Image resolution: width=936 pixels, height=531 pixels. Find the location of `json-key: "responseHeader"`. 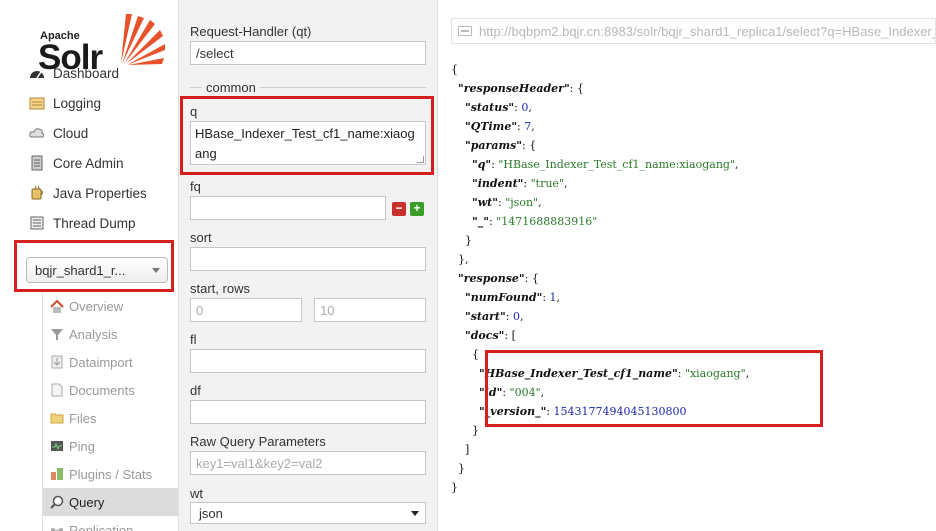

json-key: "responseHeader" is located at coordinates (514, 88).